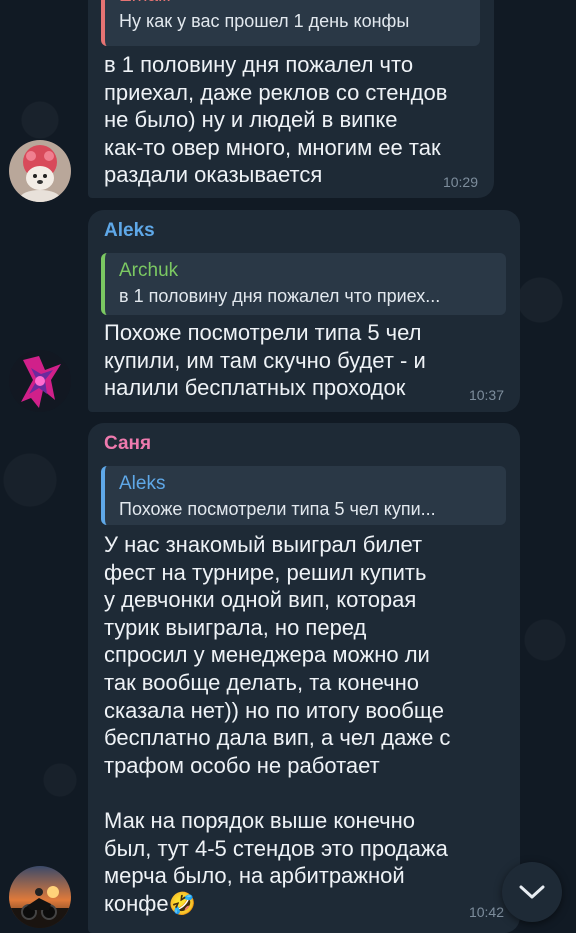  What do you see at coordinates (293, 4) in the screenshot?
I see `reply-sender: Emaill` at bounding box center [293, 4].